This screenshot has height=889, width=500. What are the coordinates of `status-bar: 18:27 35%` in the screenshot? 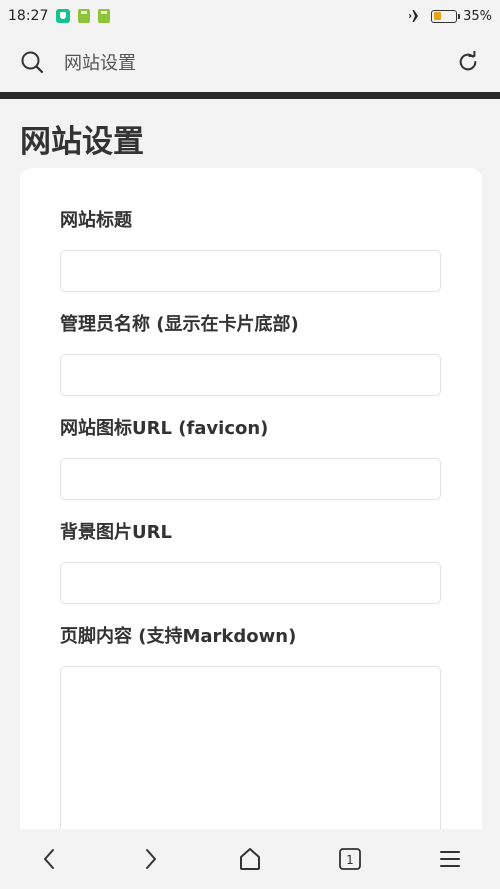 It's located at (250, 16).